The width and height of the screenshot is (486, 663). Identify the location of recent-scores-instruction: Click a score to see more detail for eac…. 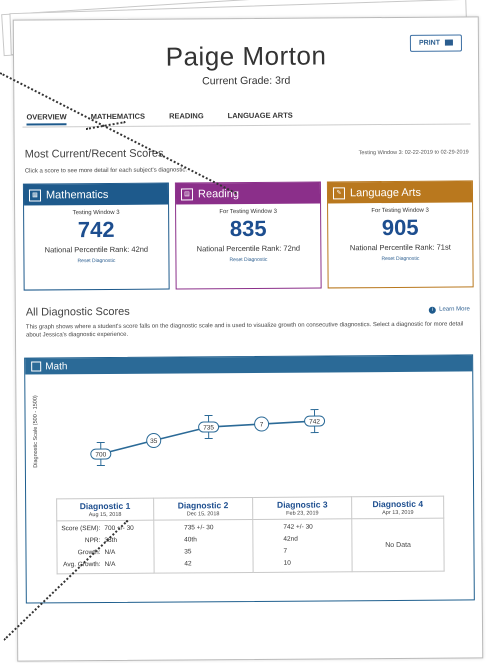
(106, 171).